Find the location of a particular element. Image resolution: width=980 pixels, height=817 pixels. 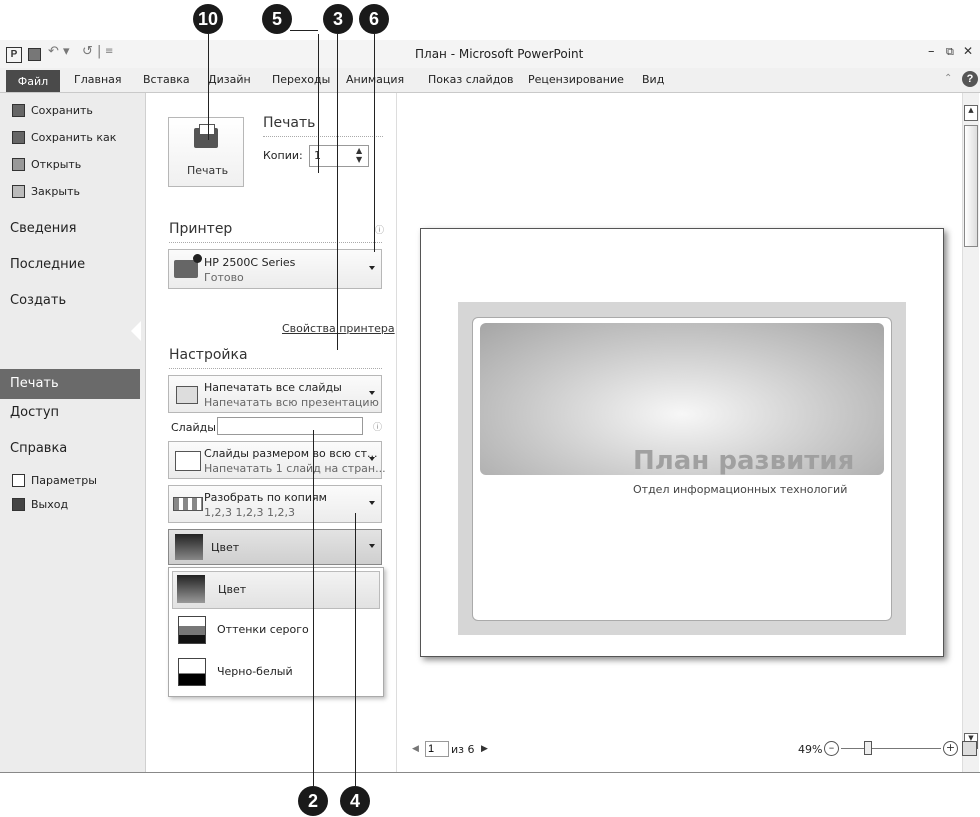

stepper-arrows-icon: ▲ ▼ is located at coordinates (359, 155).